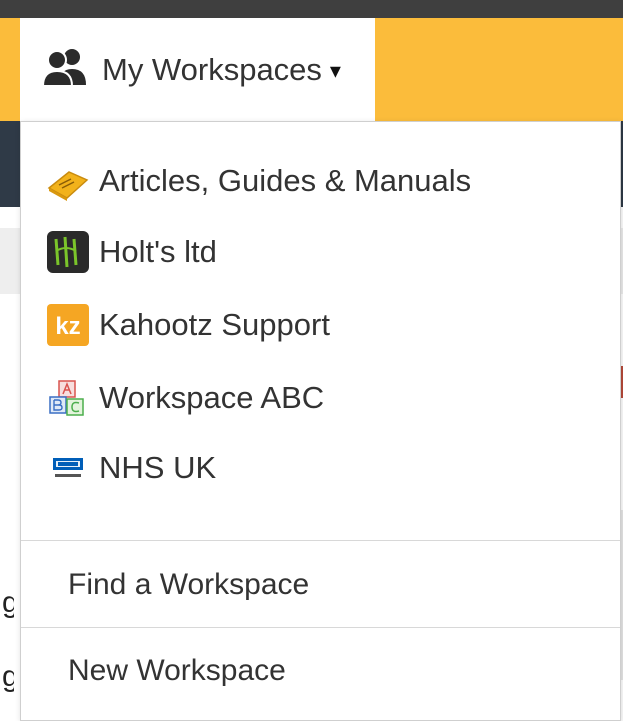 The image size is (623, 721). I want to click on find-workspace-link: Find a Workspace, so click(320, 585).